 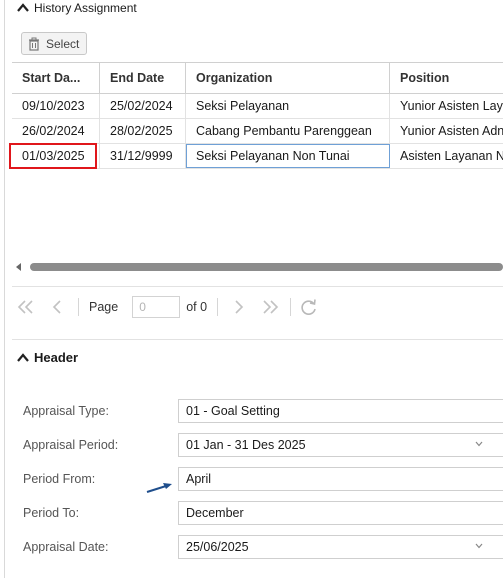 What do you see at coordinates (63, 43) in the screenshot?
I see `select-button-label: Select` at bounding box center [63, 43].